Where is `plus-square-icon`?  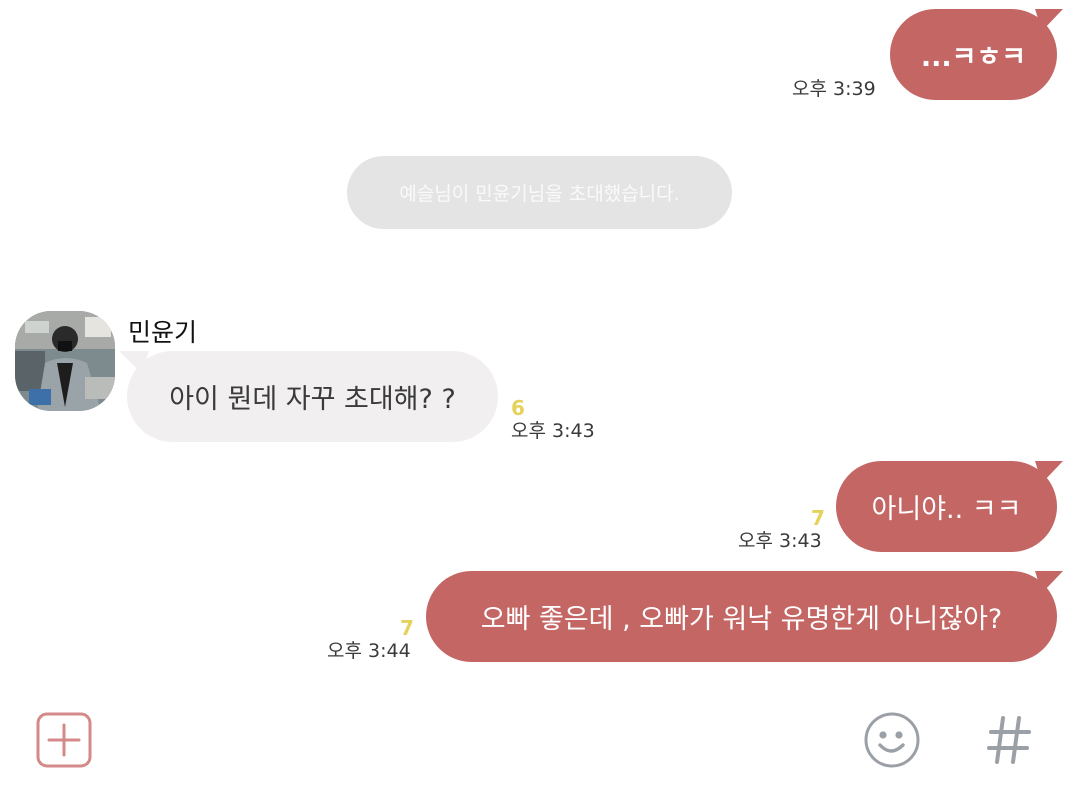
plus-square-icon is located at coordinates (64, 740).